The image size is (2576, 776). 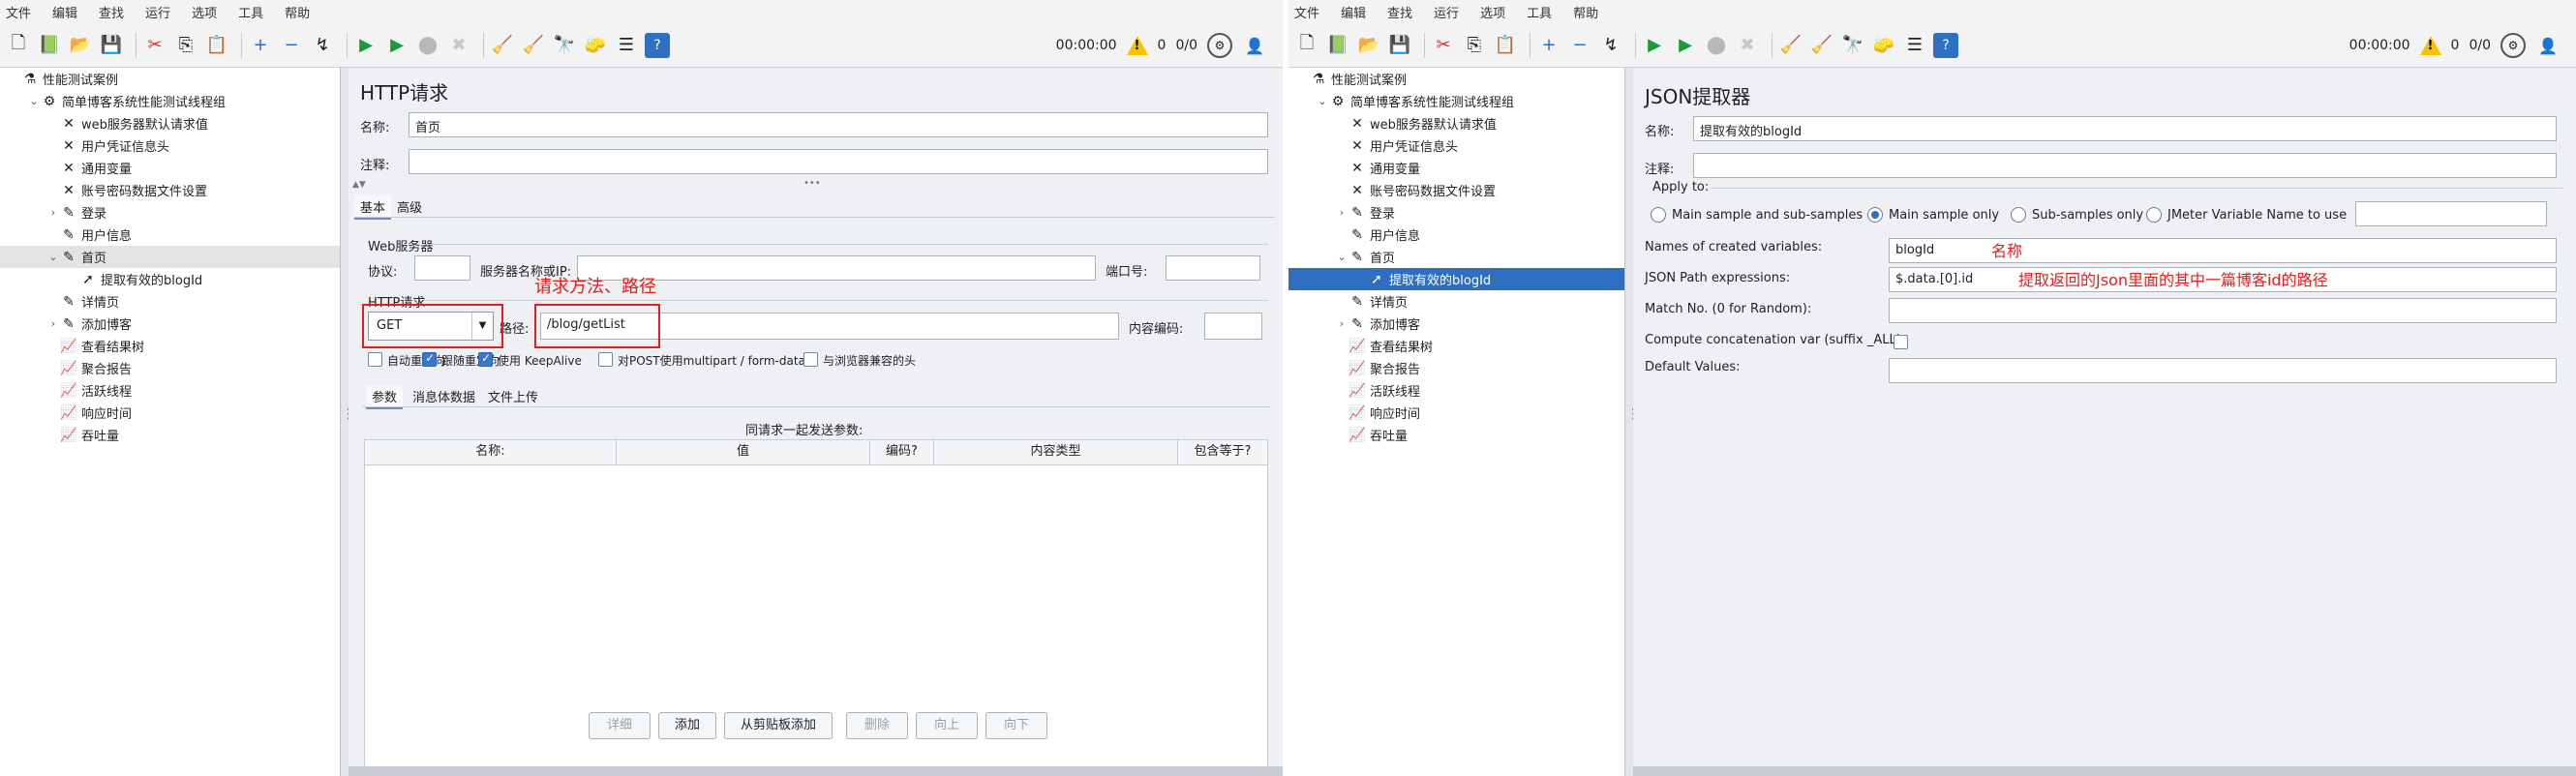 I want to click on shutdown-icon: ✖, so click(x=459, y=45).